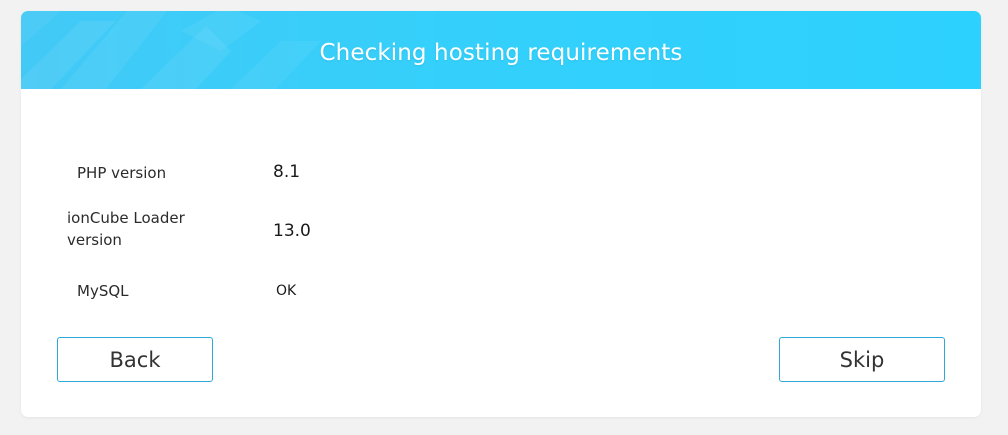 The height and width of the screenshot is (435, 1008). I want to click on back-button: Back, so click(135, 359).